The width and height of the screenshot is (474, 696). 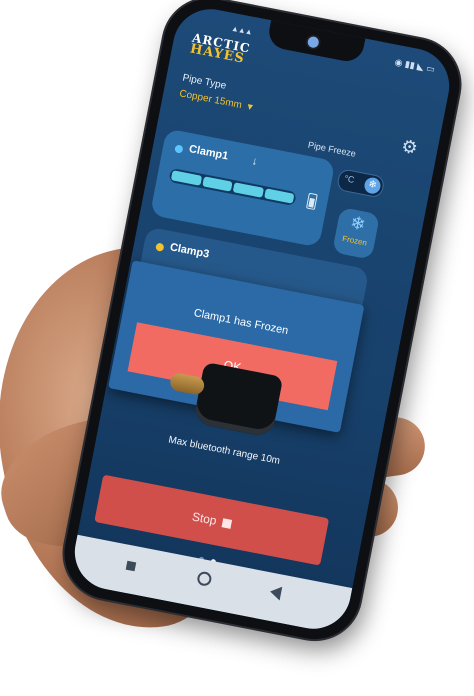 I want to click on back-icon, so click(x=275, y=592).